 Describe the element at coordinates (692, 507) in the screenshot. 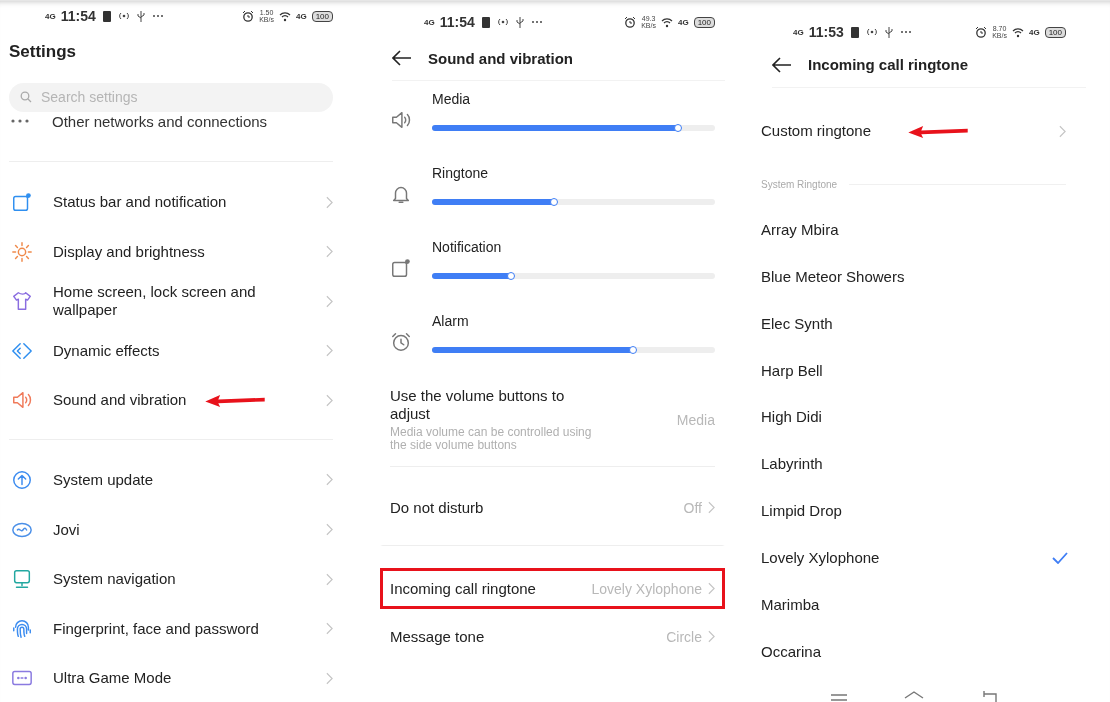

I see `setting-value: Off` at that location.